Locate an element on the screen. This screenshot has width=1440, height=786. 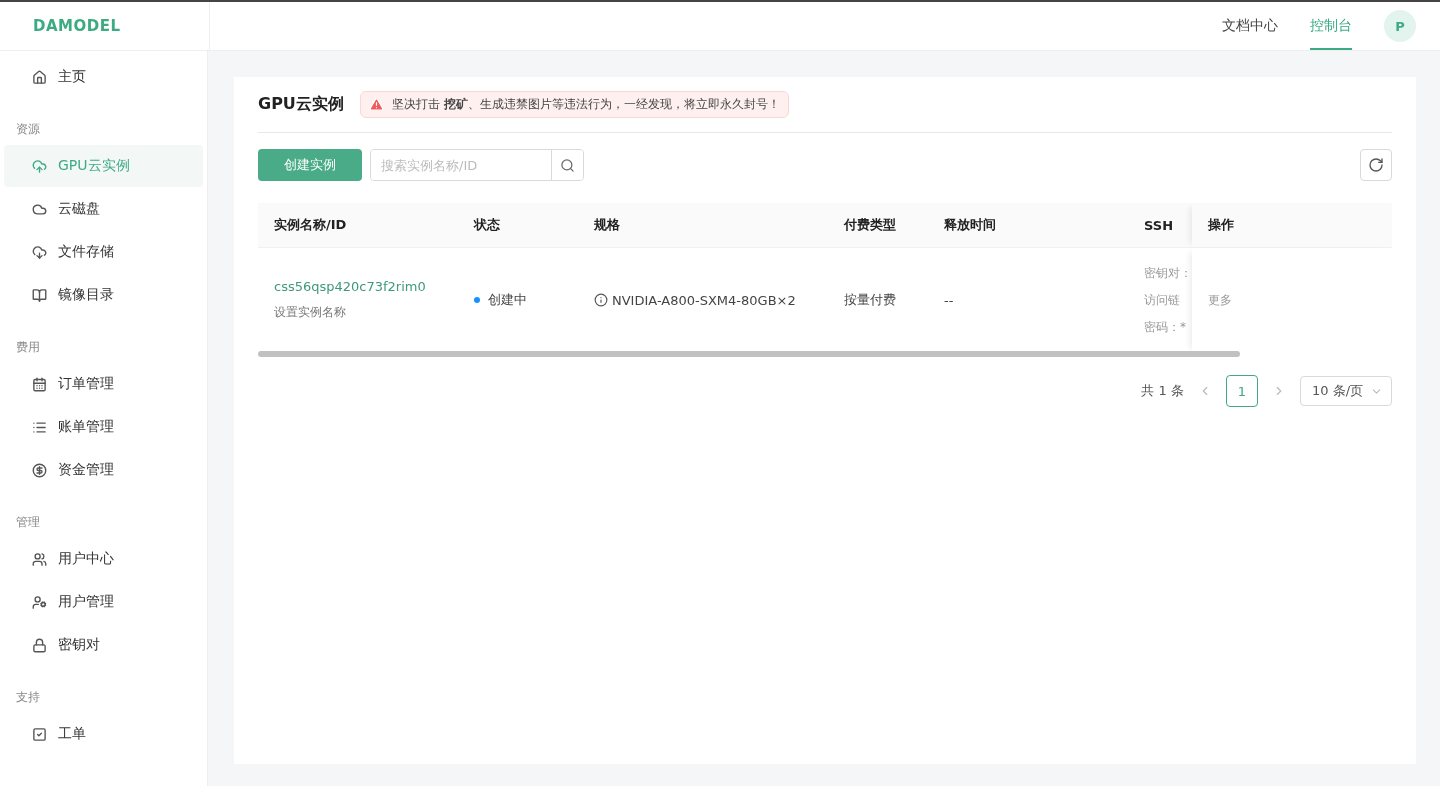
sidebar-item: 文件存储 is located at coordinates (103, 252).